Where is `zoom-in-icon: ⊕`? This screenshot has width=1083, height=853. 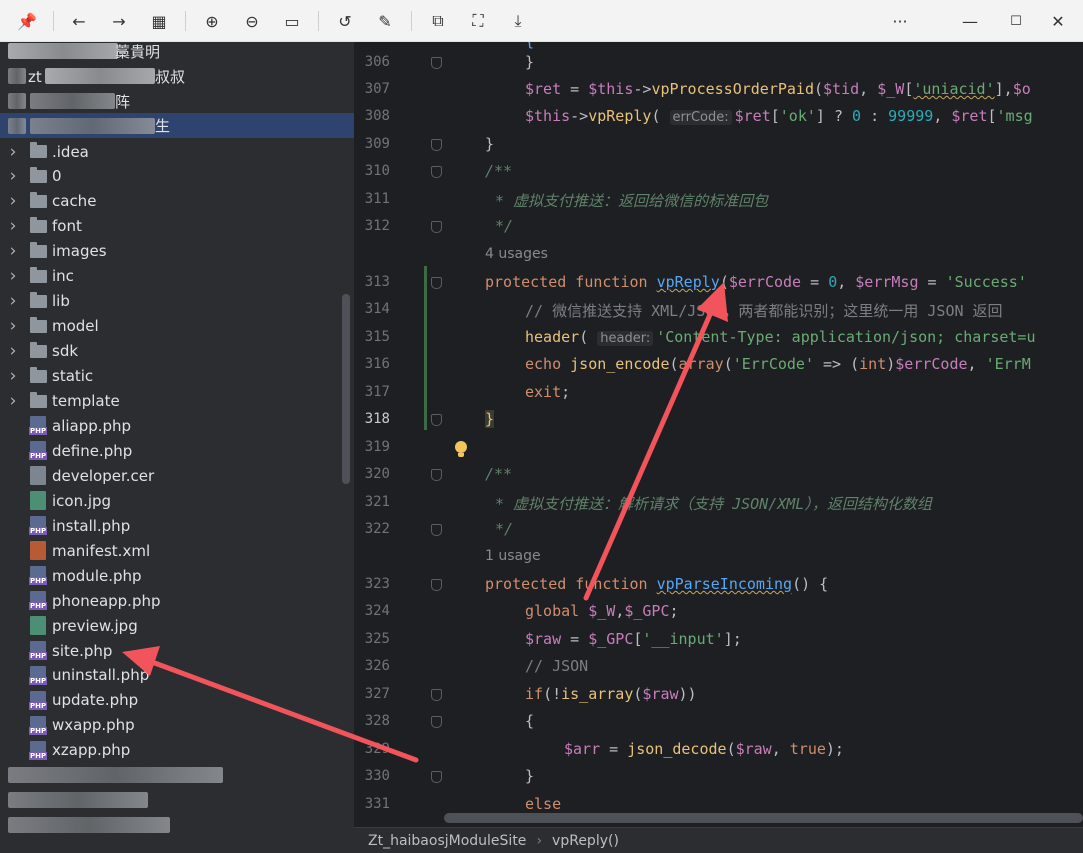 zoom-in-icon: ⊕ is located at coordinates (212, 21).